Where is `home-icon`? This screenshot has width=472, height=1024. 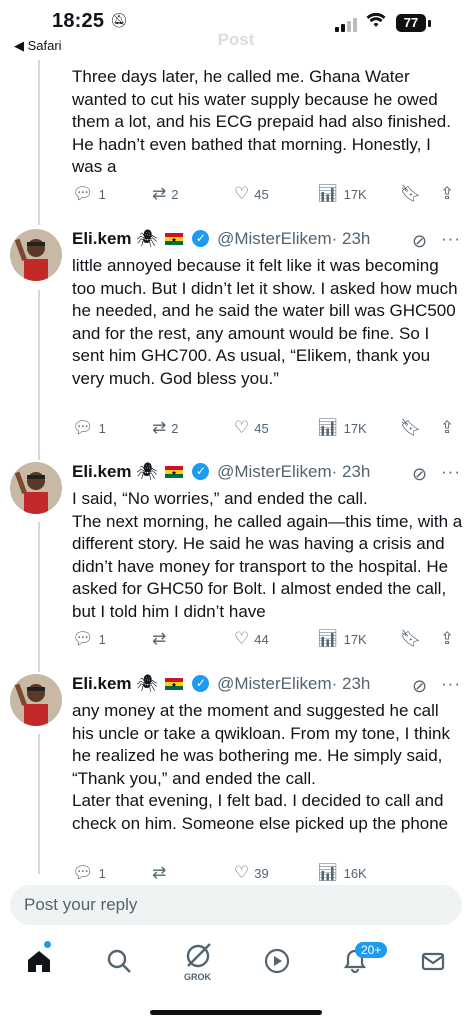 home-icon is located at coordinates (39, 961).